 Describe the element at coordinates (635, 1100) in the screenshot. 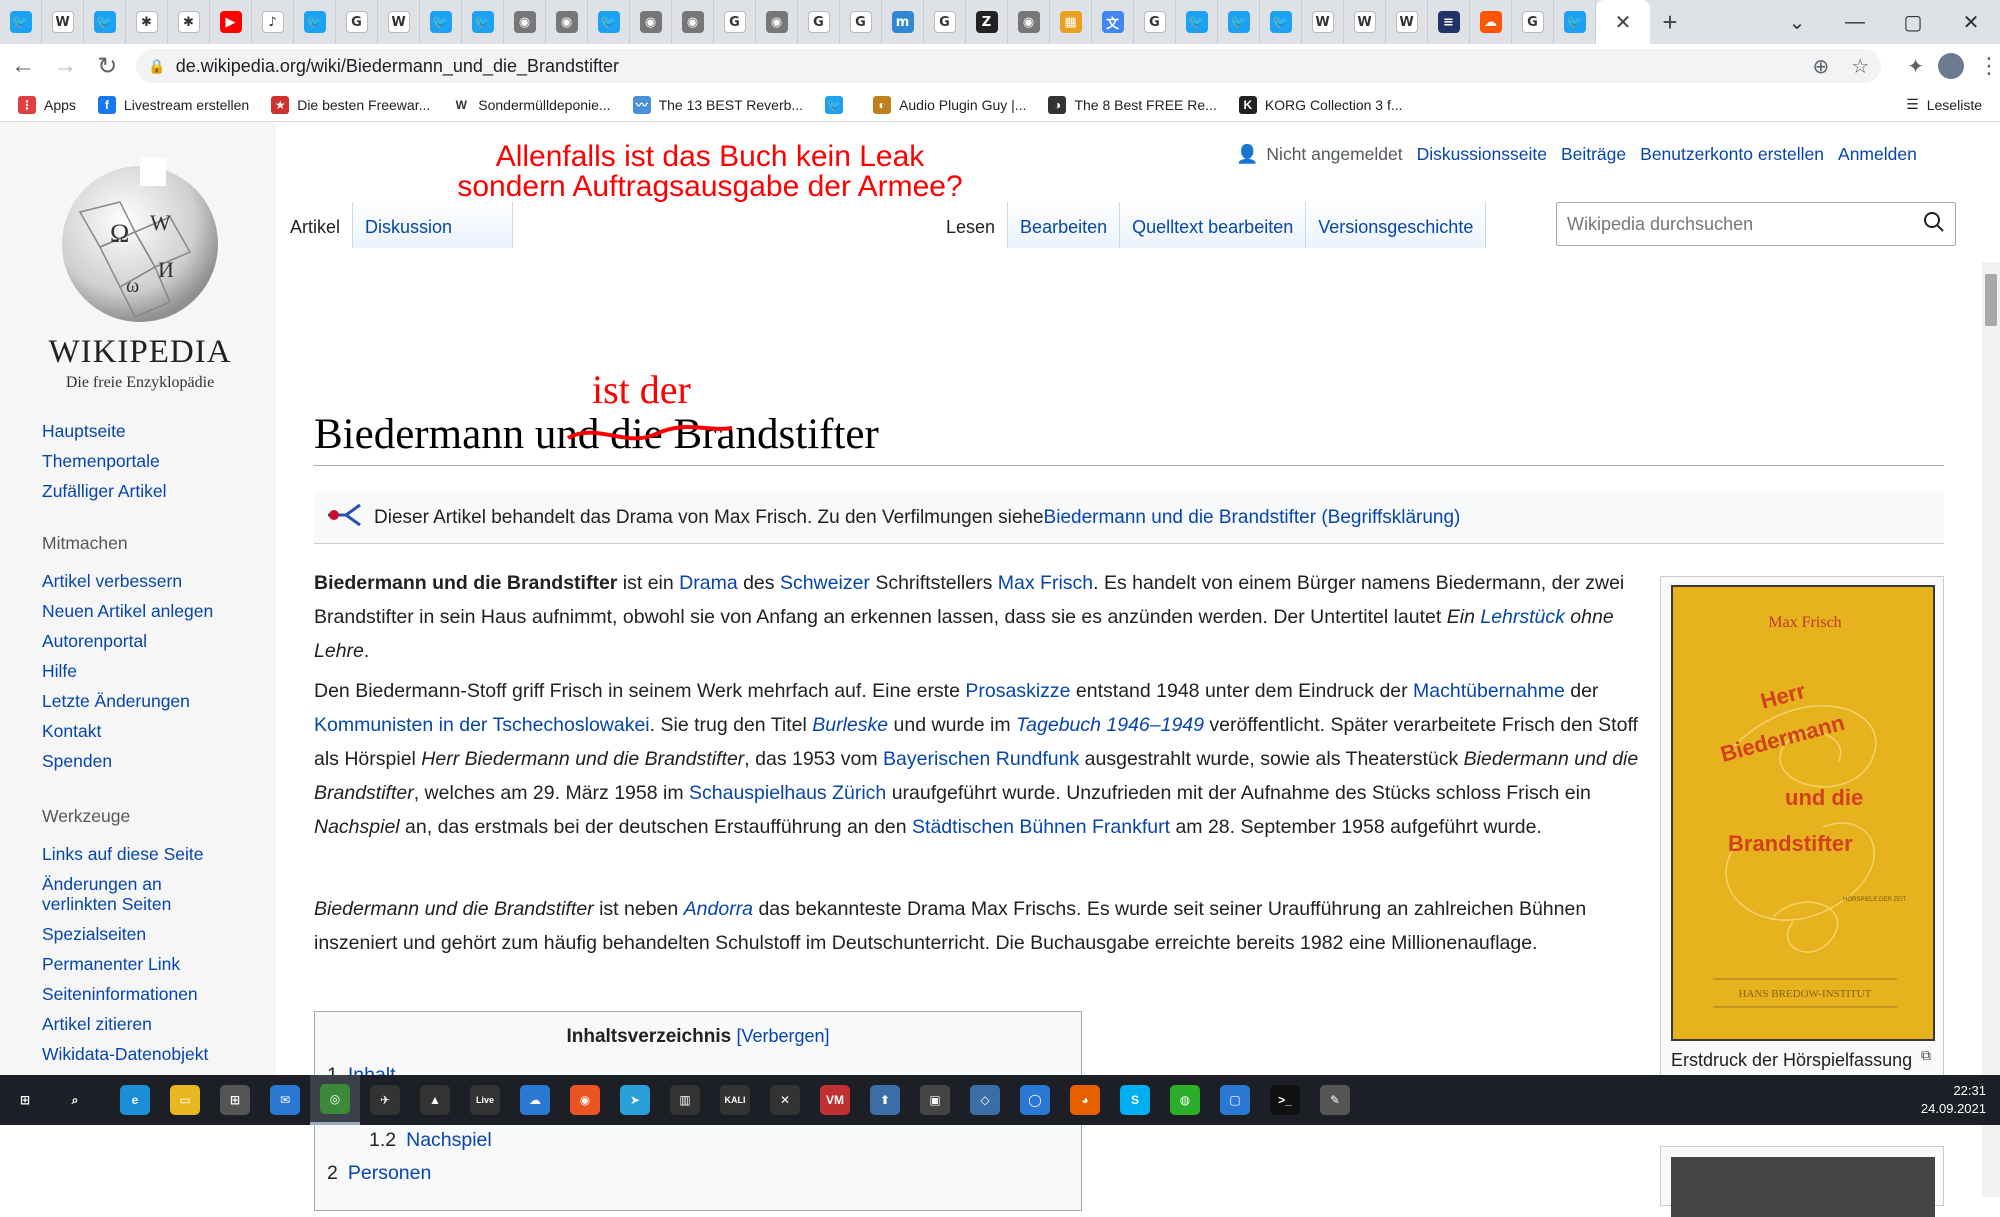

I see `taskbar-app: ➤` at that location.